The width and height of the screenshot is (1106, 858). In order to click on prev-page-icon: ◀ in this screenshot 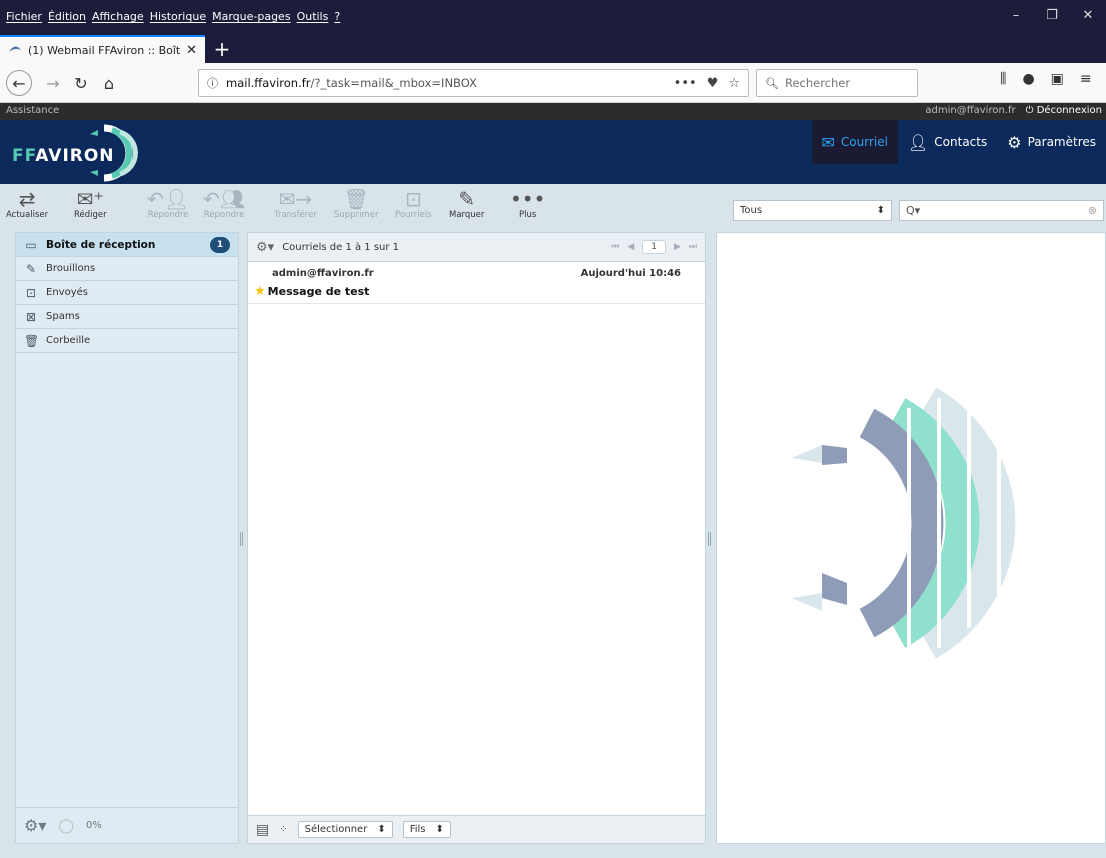, I will do `click(630, 247)`.